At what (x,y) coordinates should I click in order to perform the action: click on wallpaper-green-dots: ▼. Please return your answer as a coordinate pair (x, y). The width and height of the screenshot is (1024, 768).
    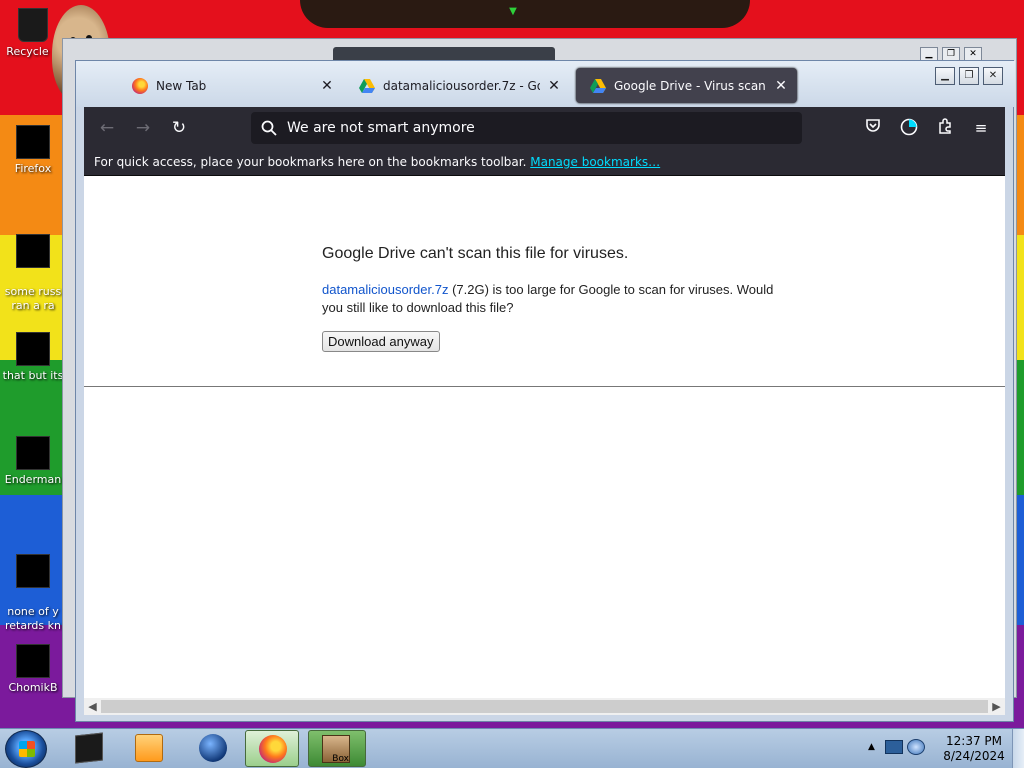
    Looking at the image, I should click on (513, 11).